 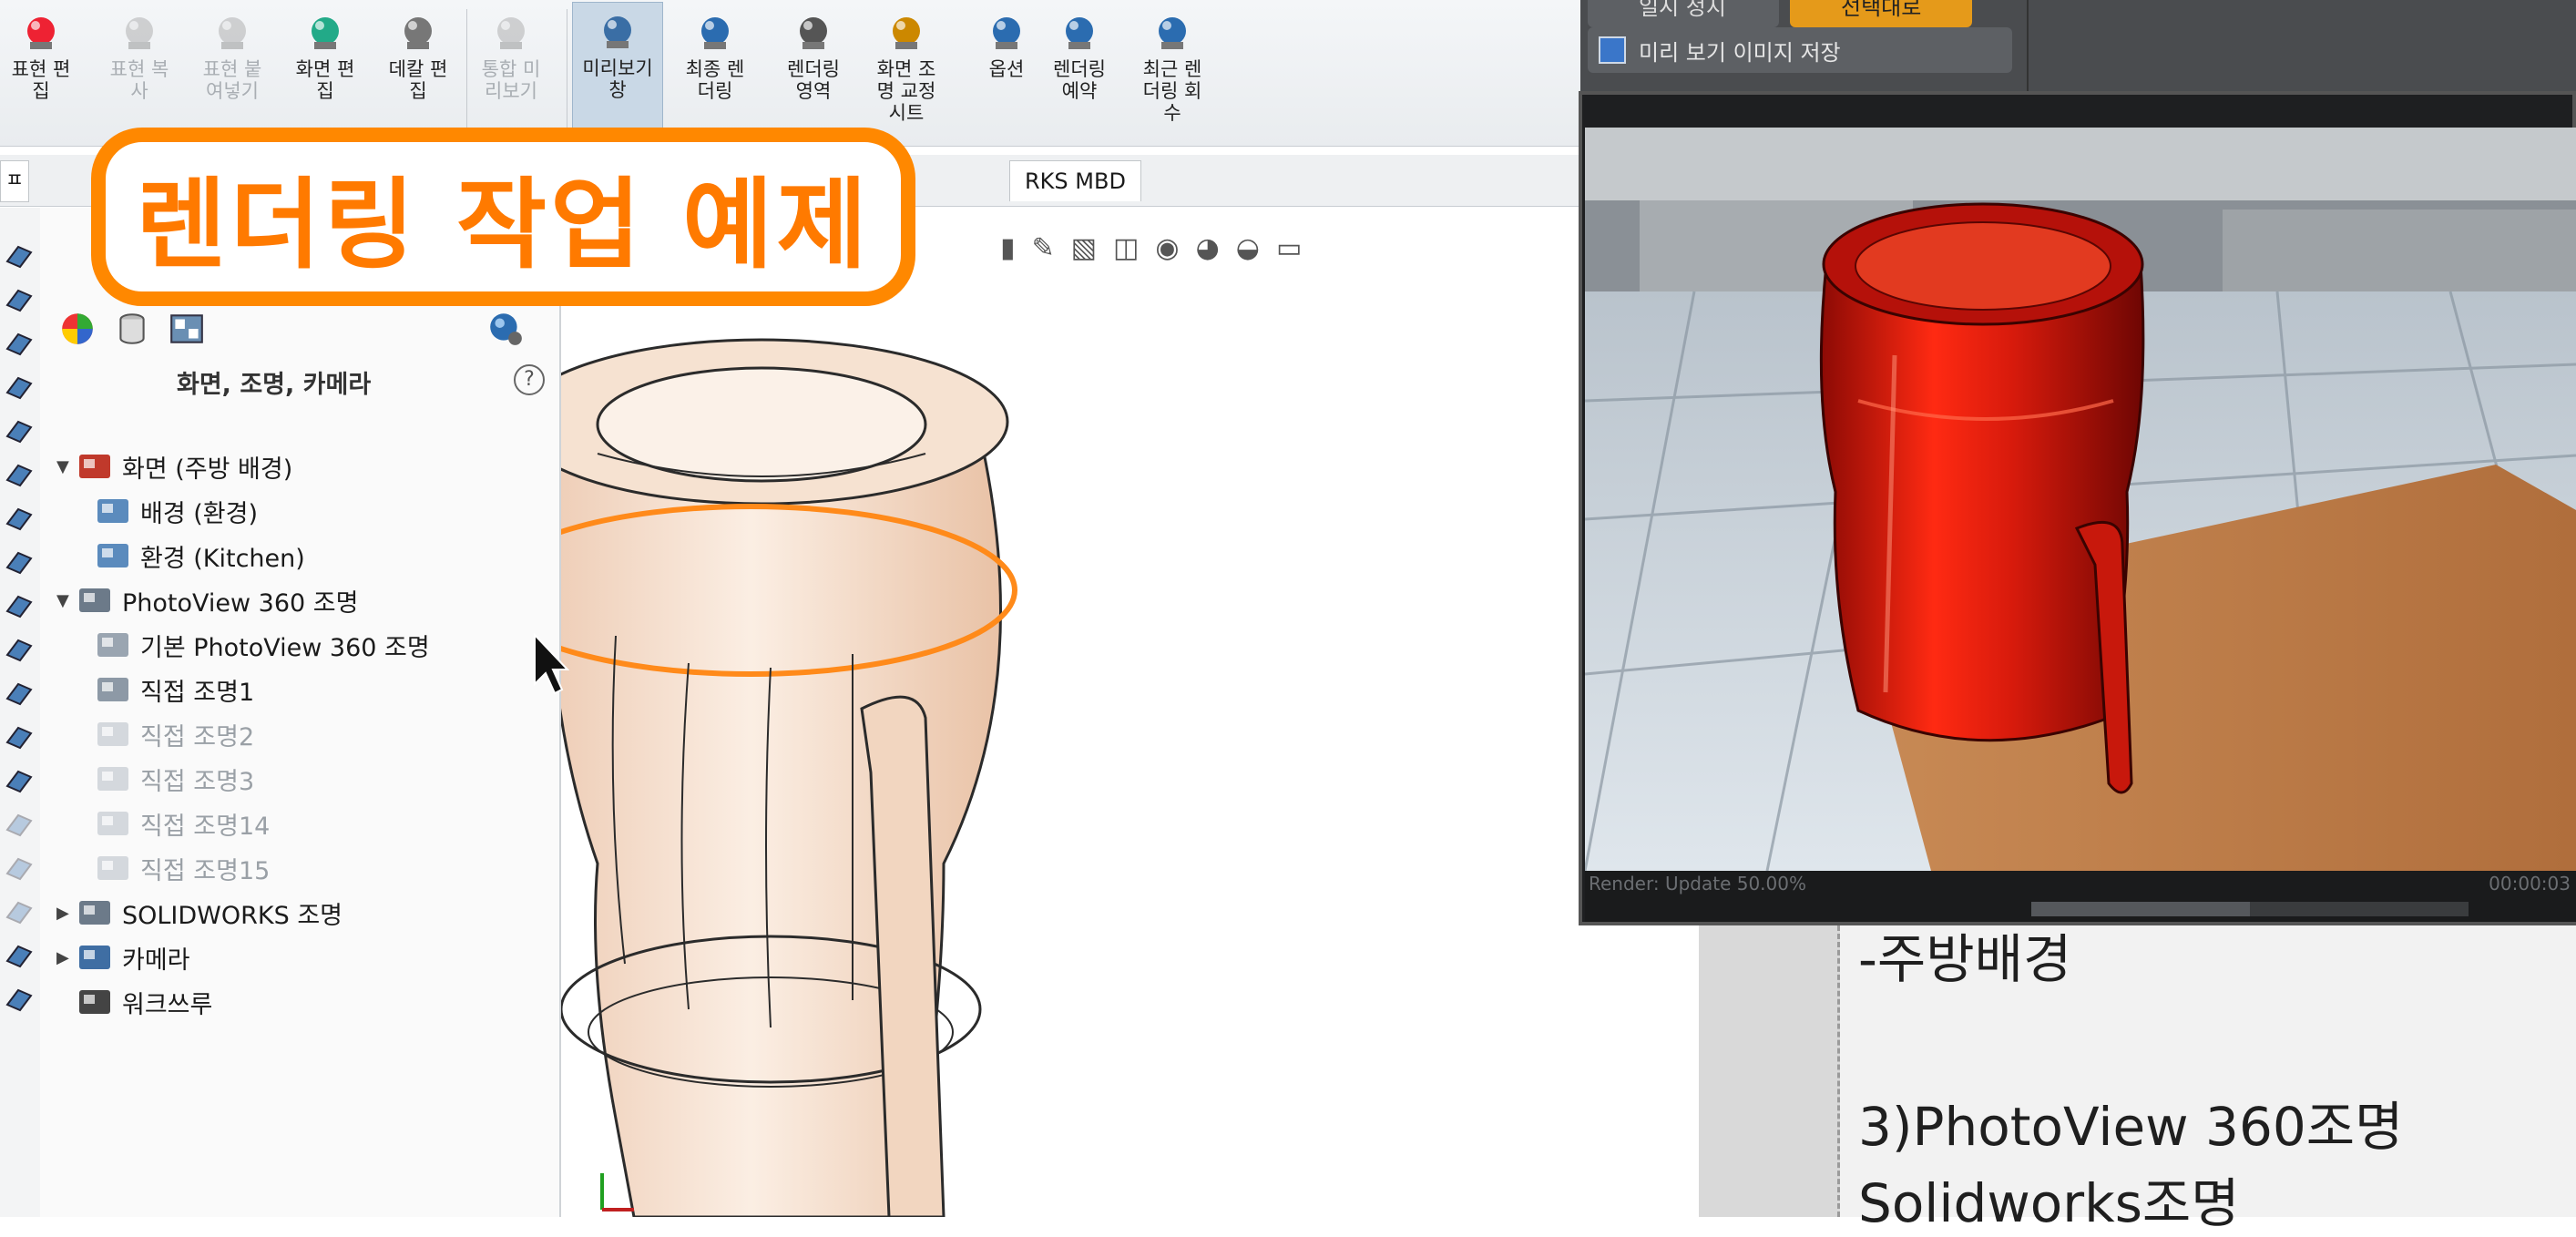 What do you see at coordinates (197, 781) in the screenshot?
I see `tree-item-label: 직접 조명3` at bounding box center [197, 781].